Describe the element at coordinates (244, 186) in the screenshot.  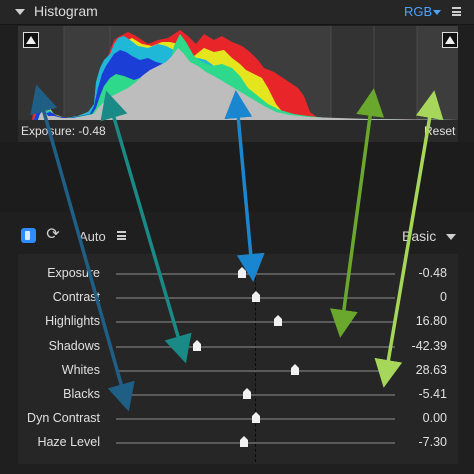
I see `exposure-arrow` at that location.